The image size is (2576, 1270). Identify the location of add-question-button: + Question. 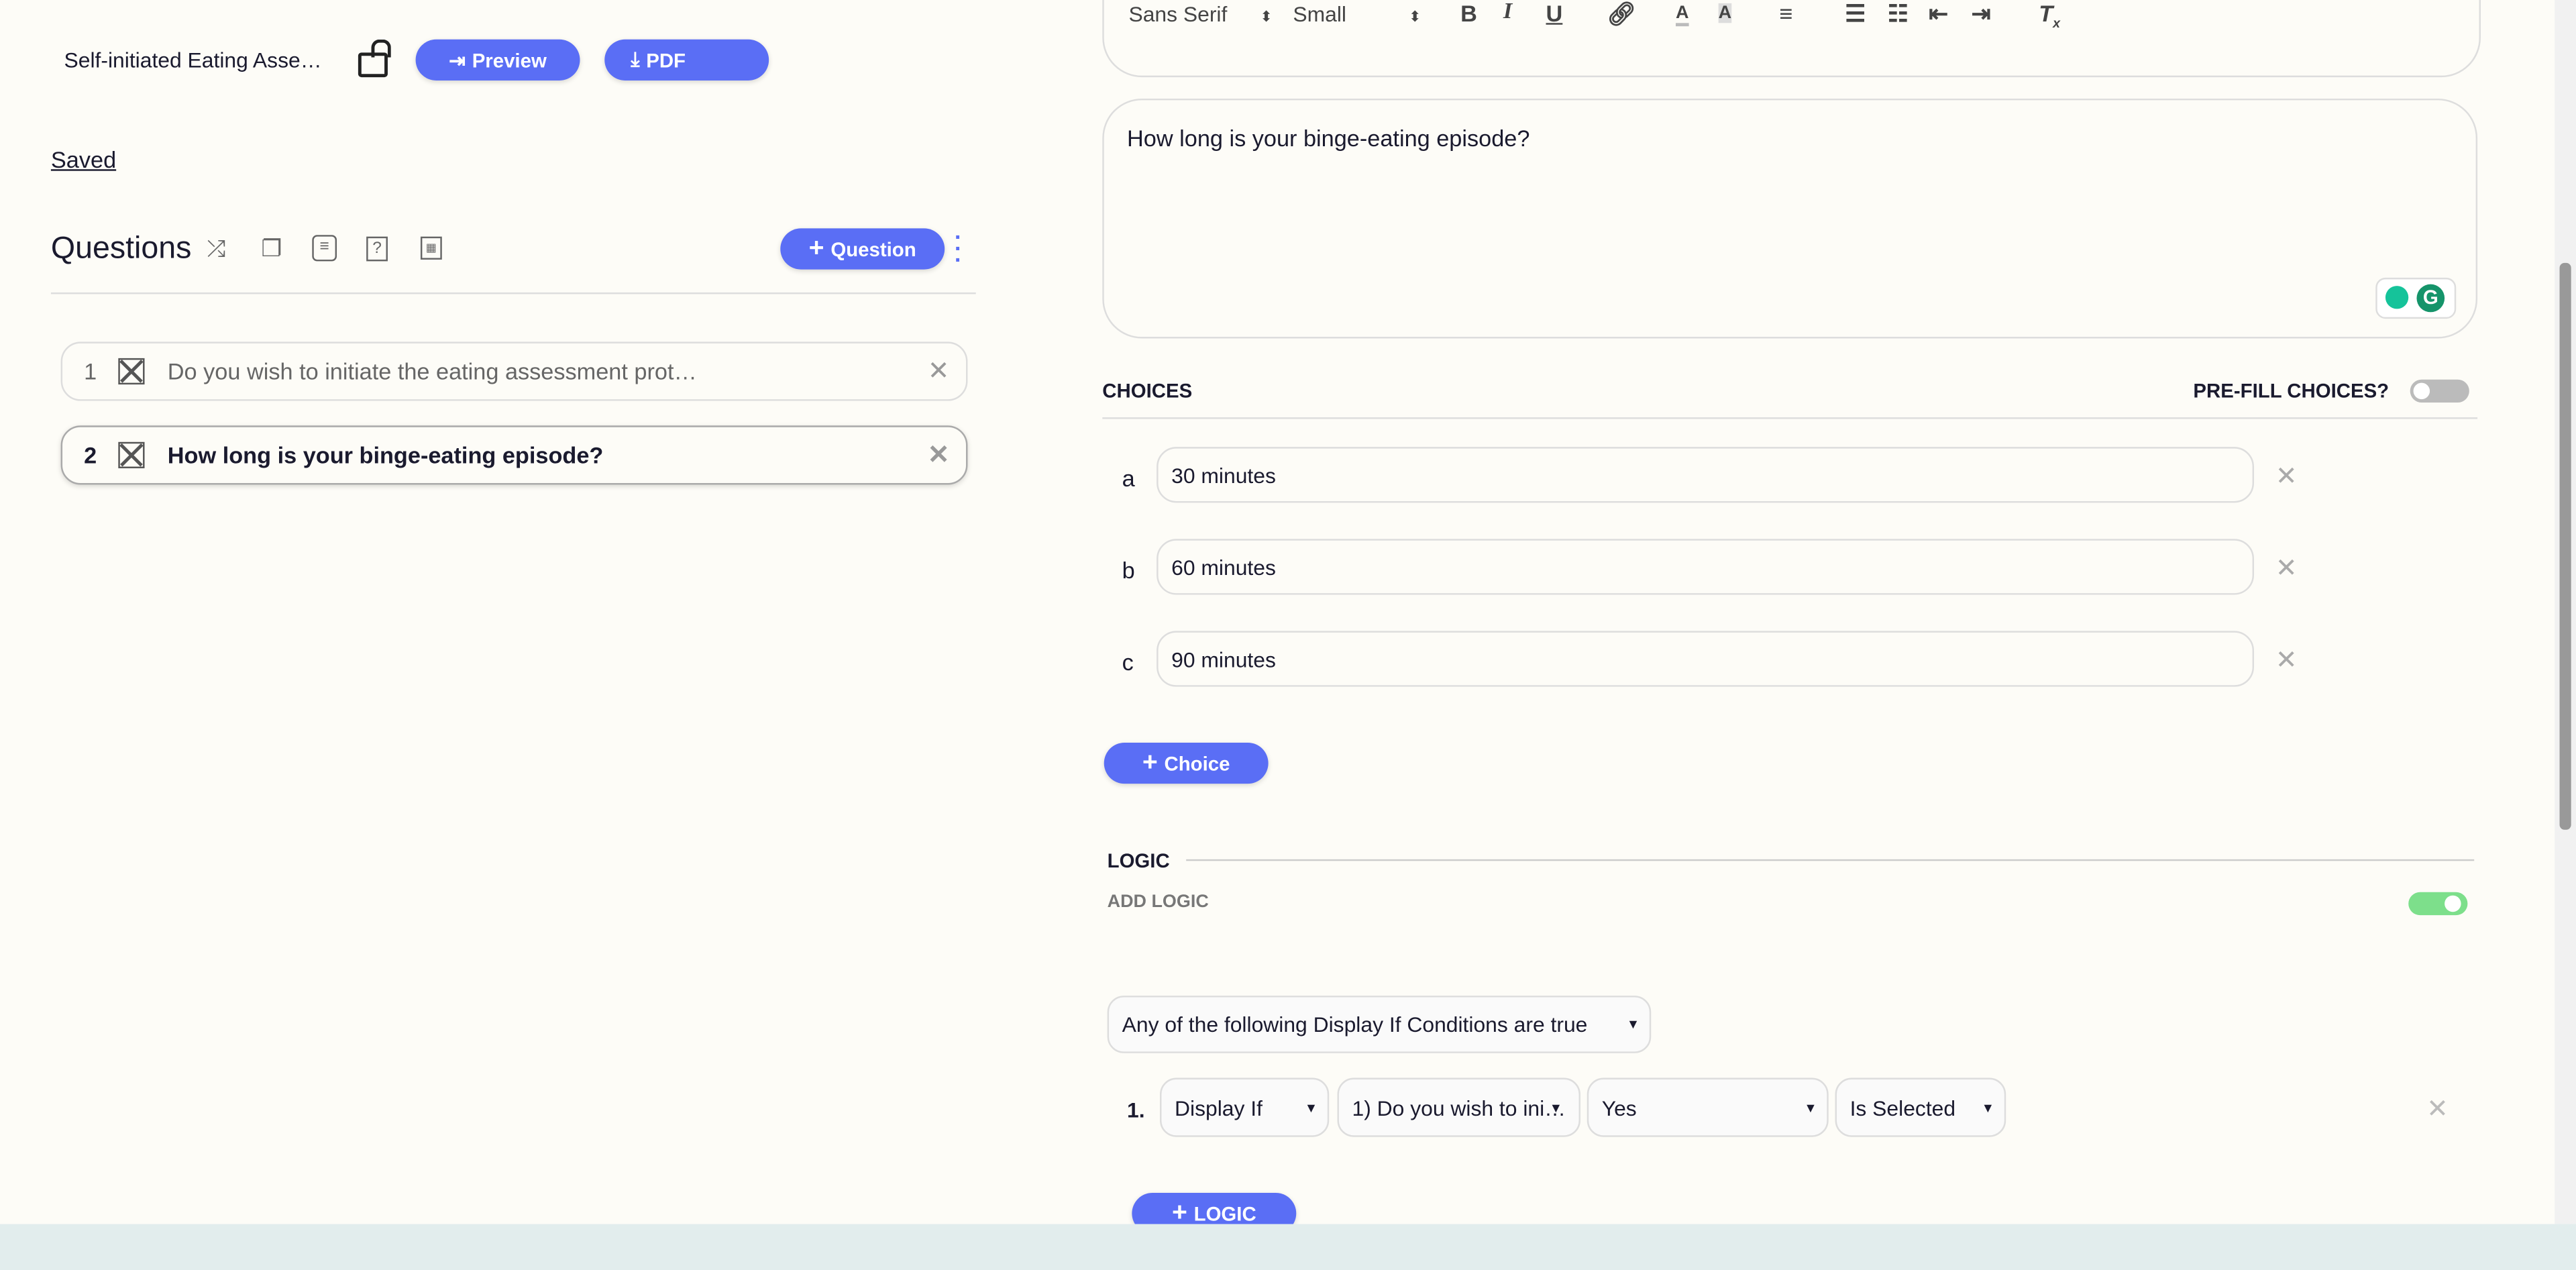
(862, 249).